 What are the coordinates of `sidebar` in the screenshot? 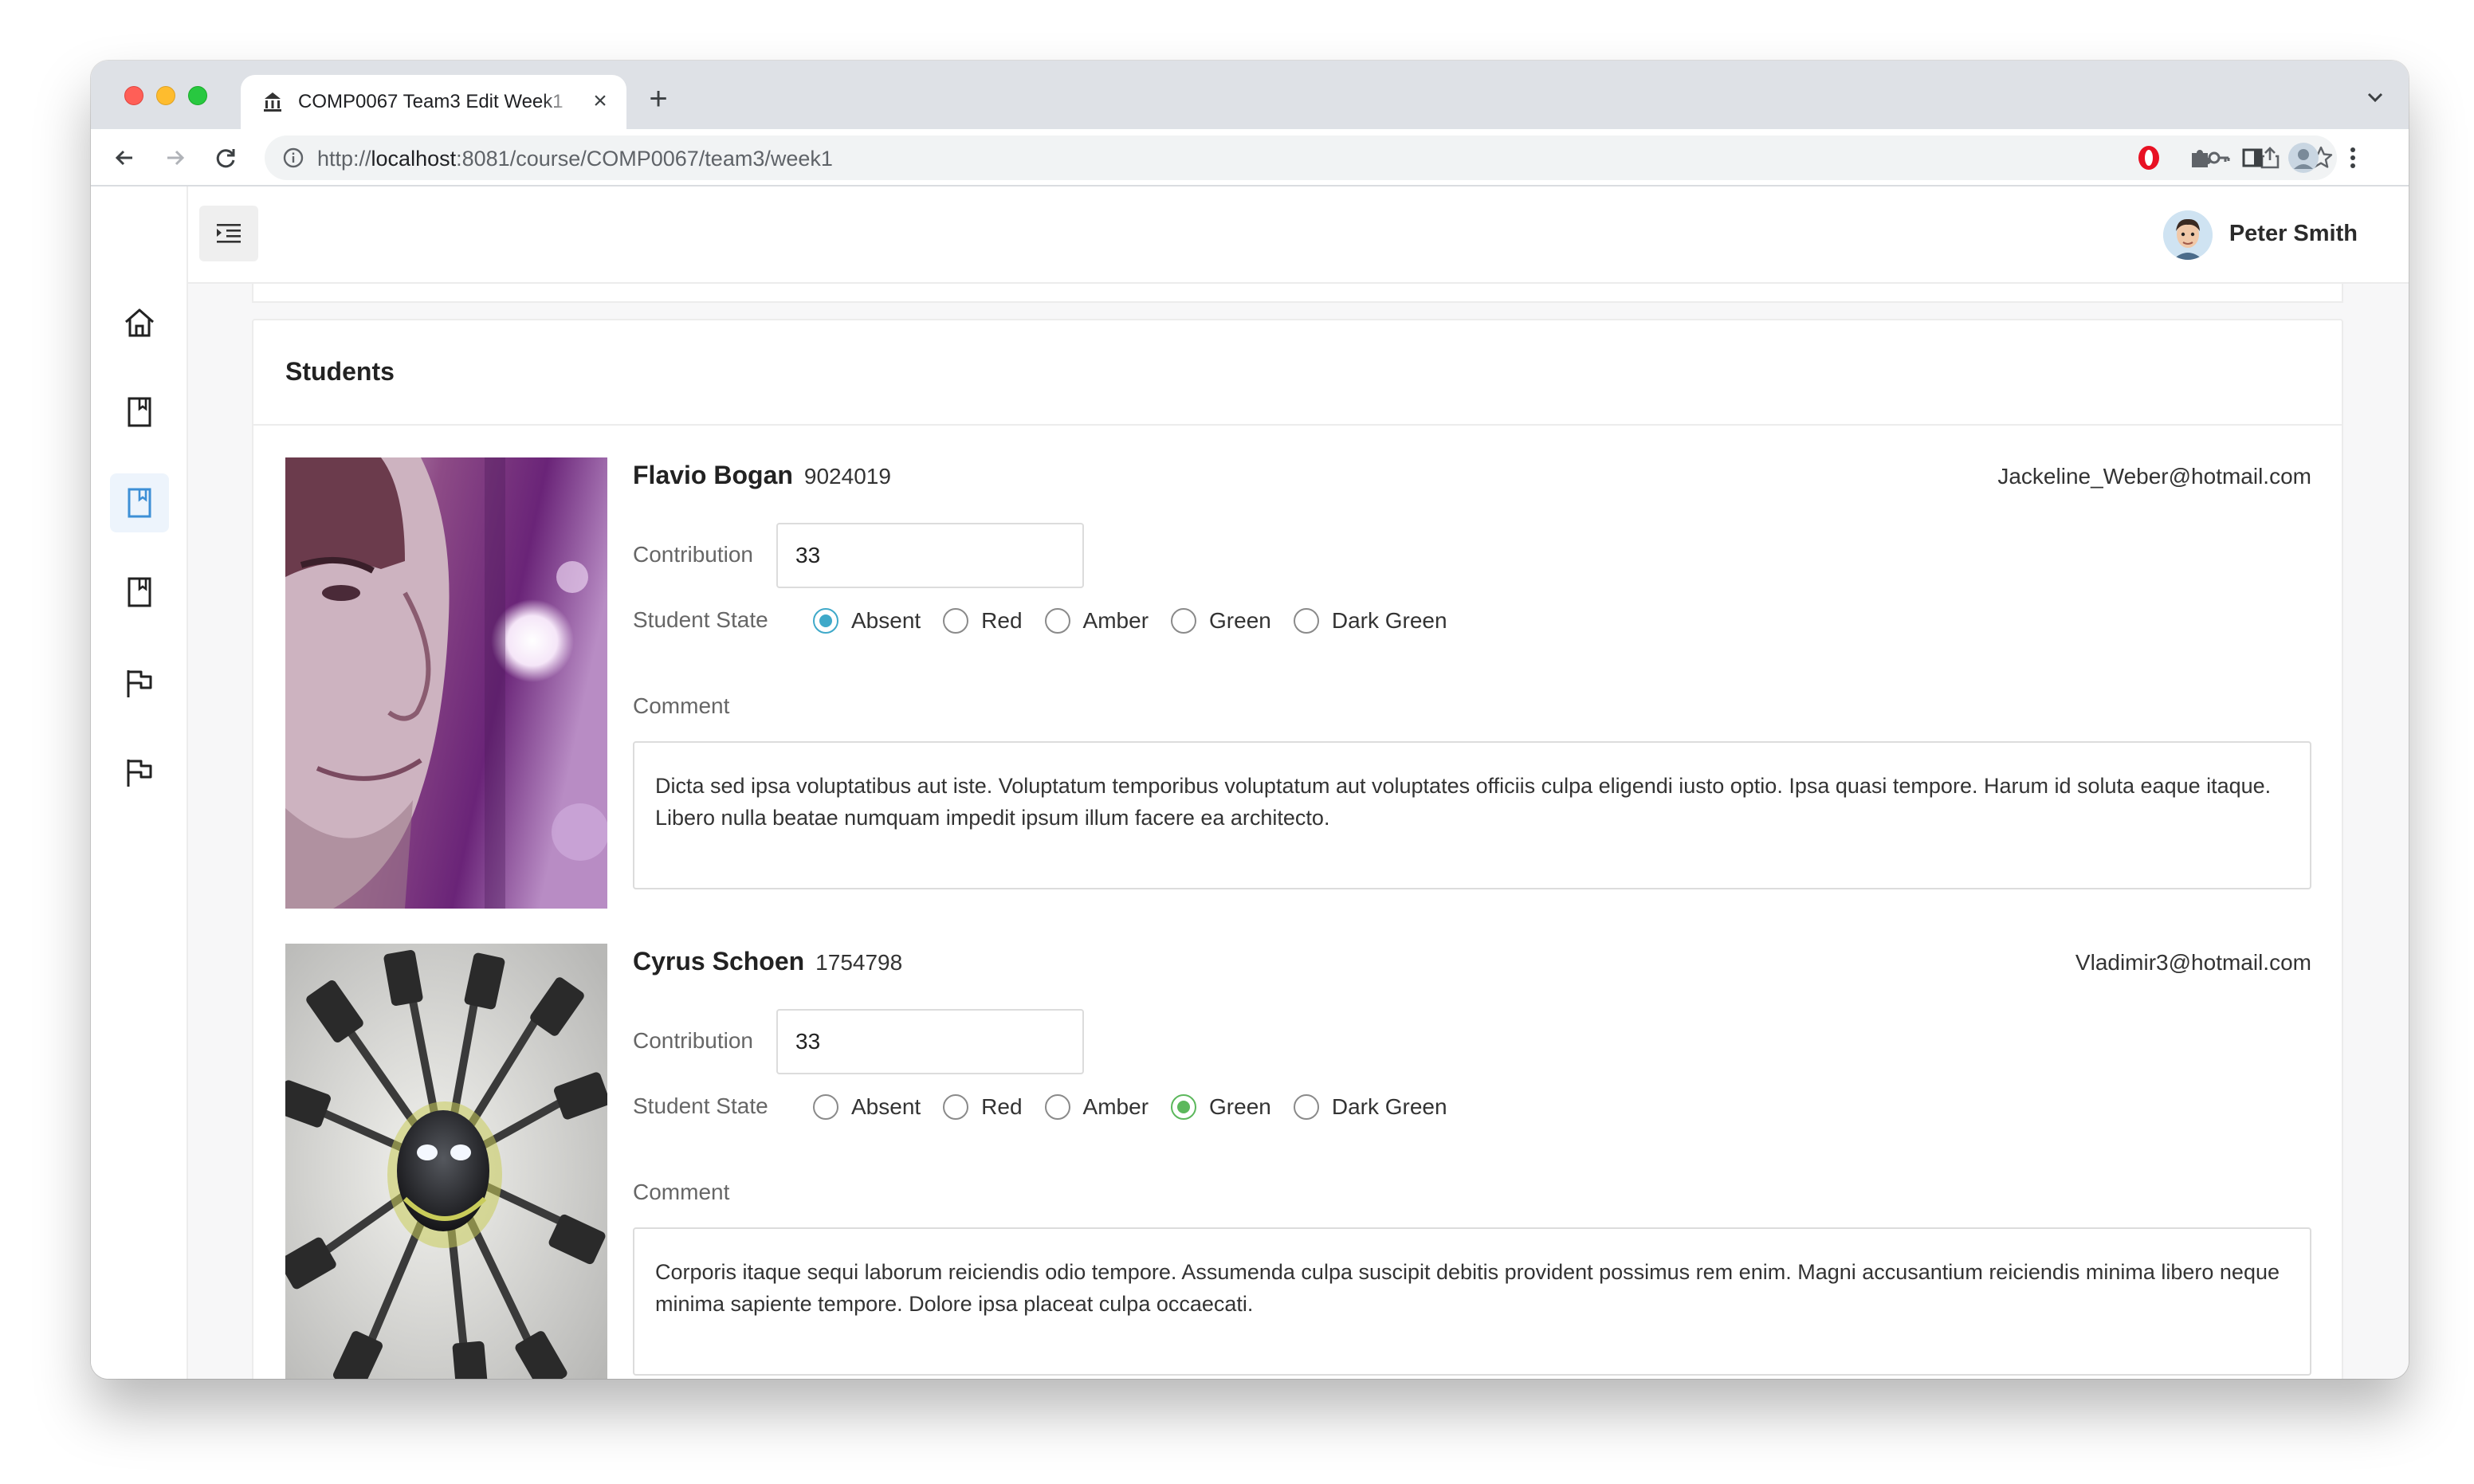 It's located at (139, 782).